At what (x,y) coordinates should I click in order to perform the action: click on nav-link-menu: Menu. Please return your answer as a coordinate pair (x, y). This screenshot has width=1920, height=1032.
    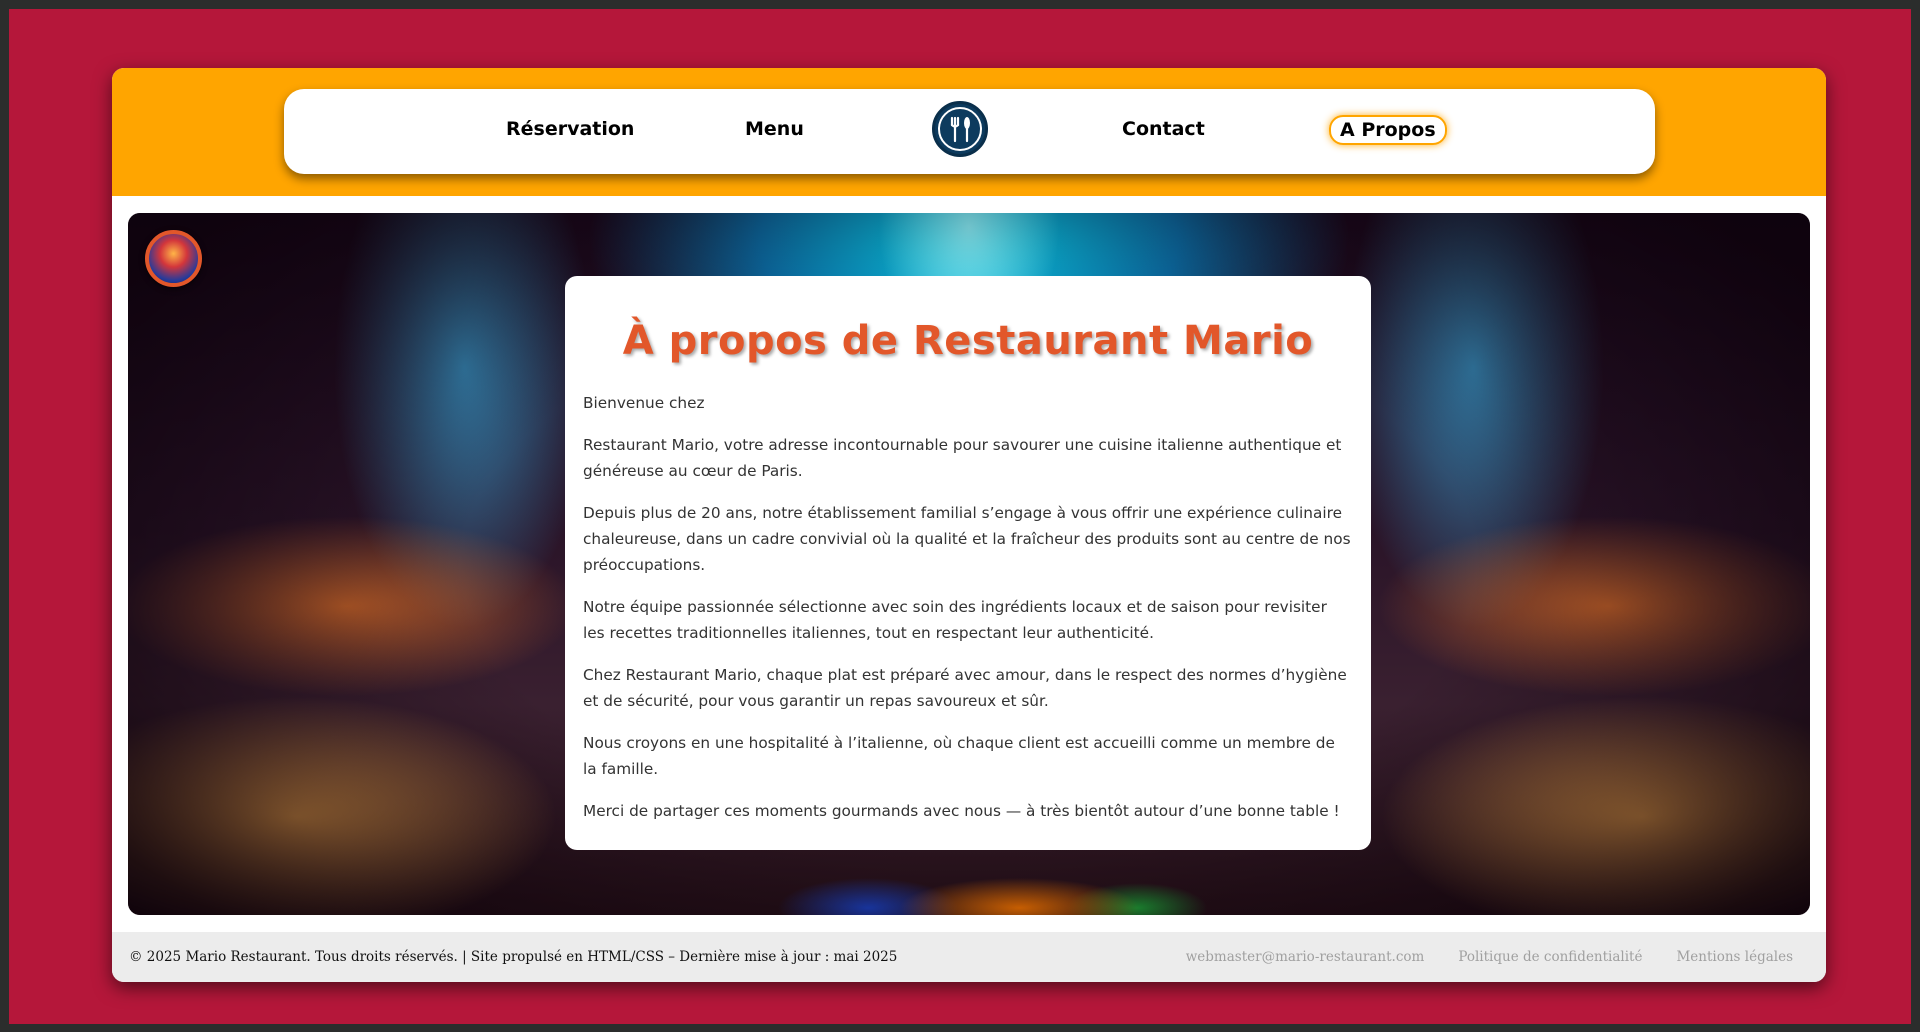
    Looking at the image, I should click on (774, 129).